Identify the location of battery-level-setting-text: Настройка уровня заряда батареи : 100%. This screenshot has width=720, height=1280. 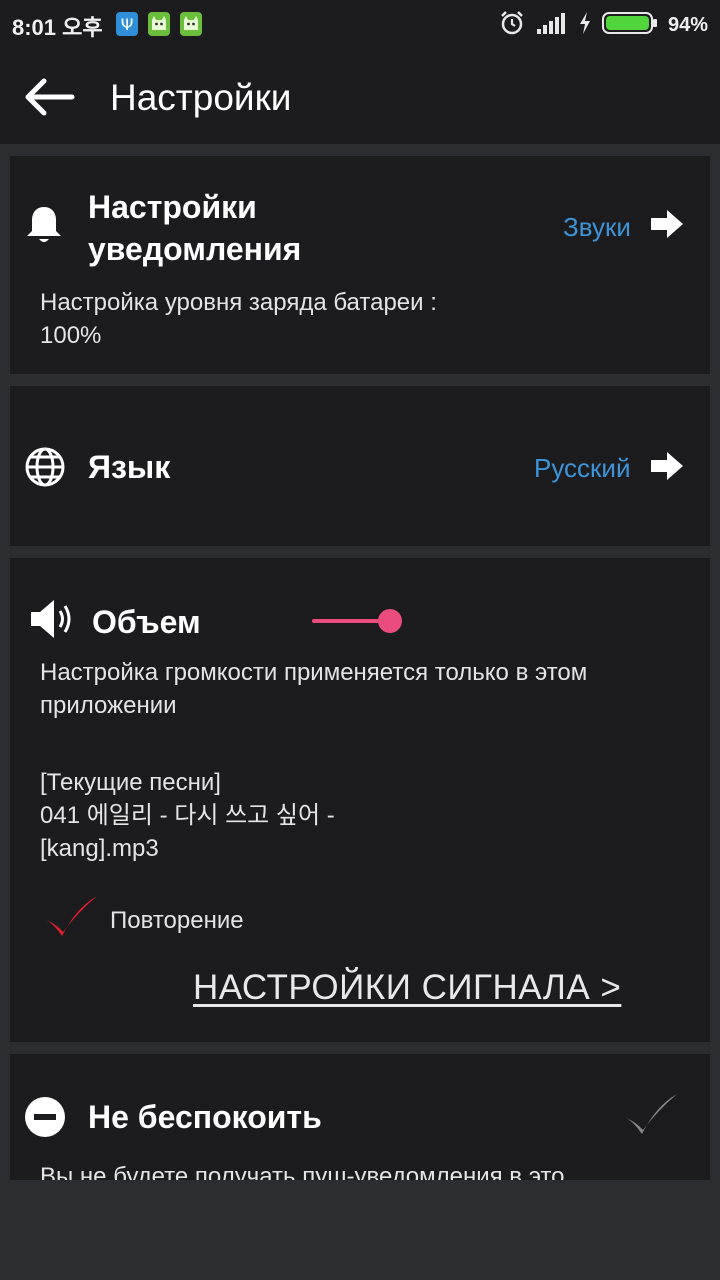
(238, 319).